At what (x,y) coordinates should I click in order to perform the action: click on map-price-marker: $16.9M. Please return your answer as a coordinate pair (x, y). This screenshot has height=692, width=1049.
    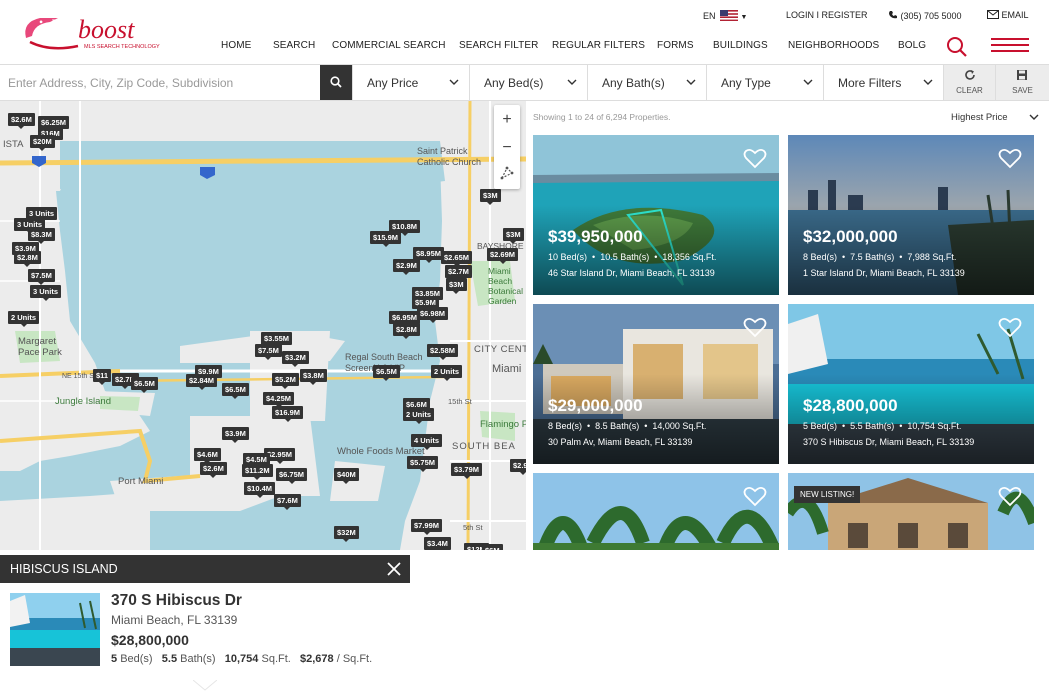
    Looking at the image, I should click on (288, 414).